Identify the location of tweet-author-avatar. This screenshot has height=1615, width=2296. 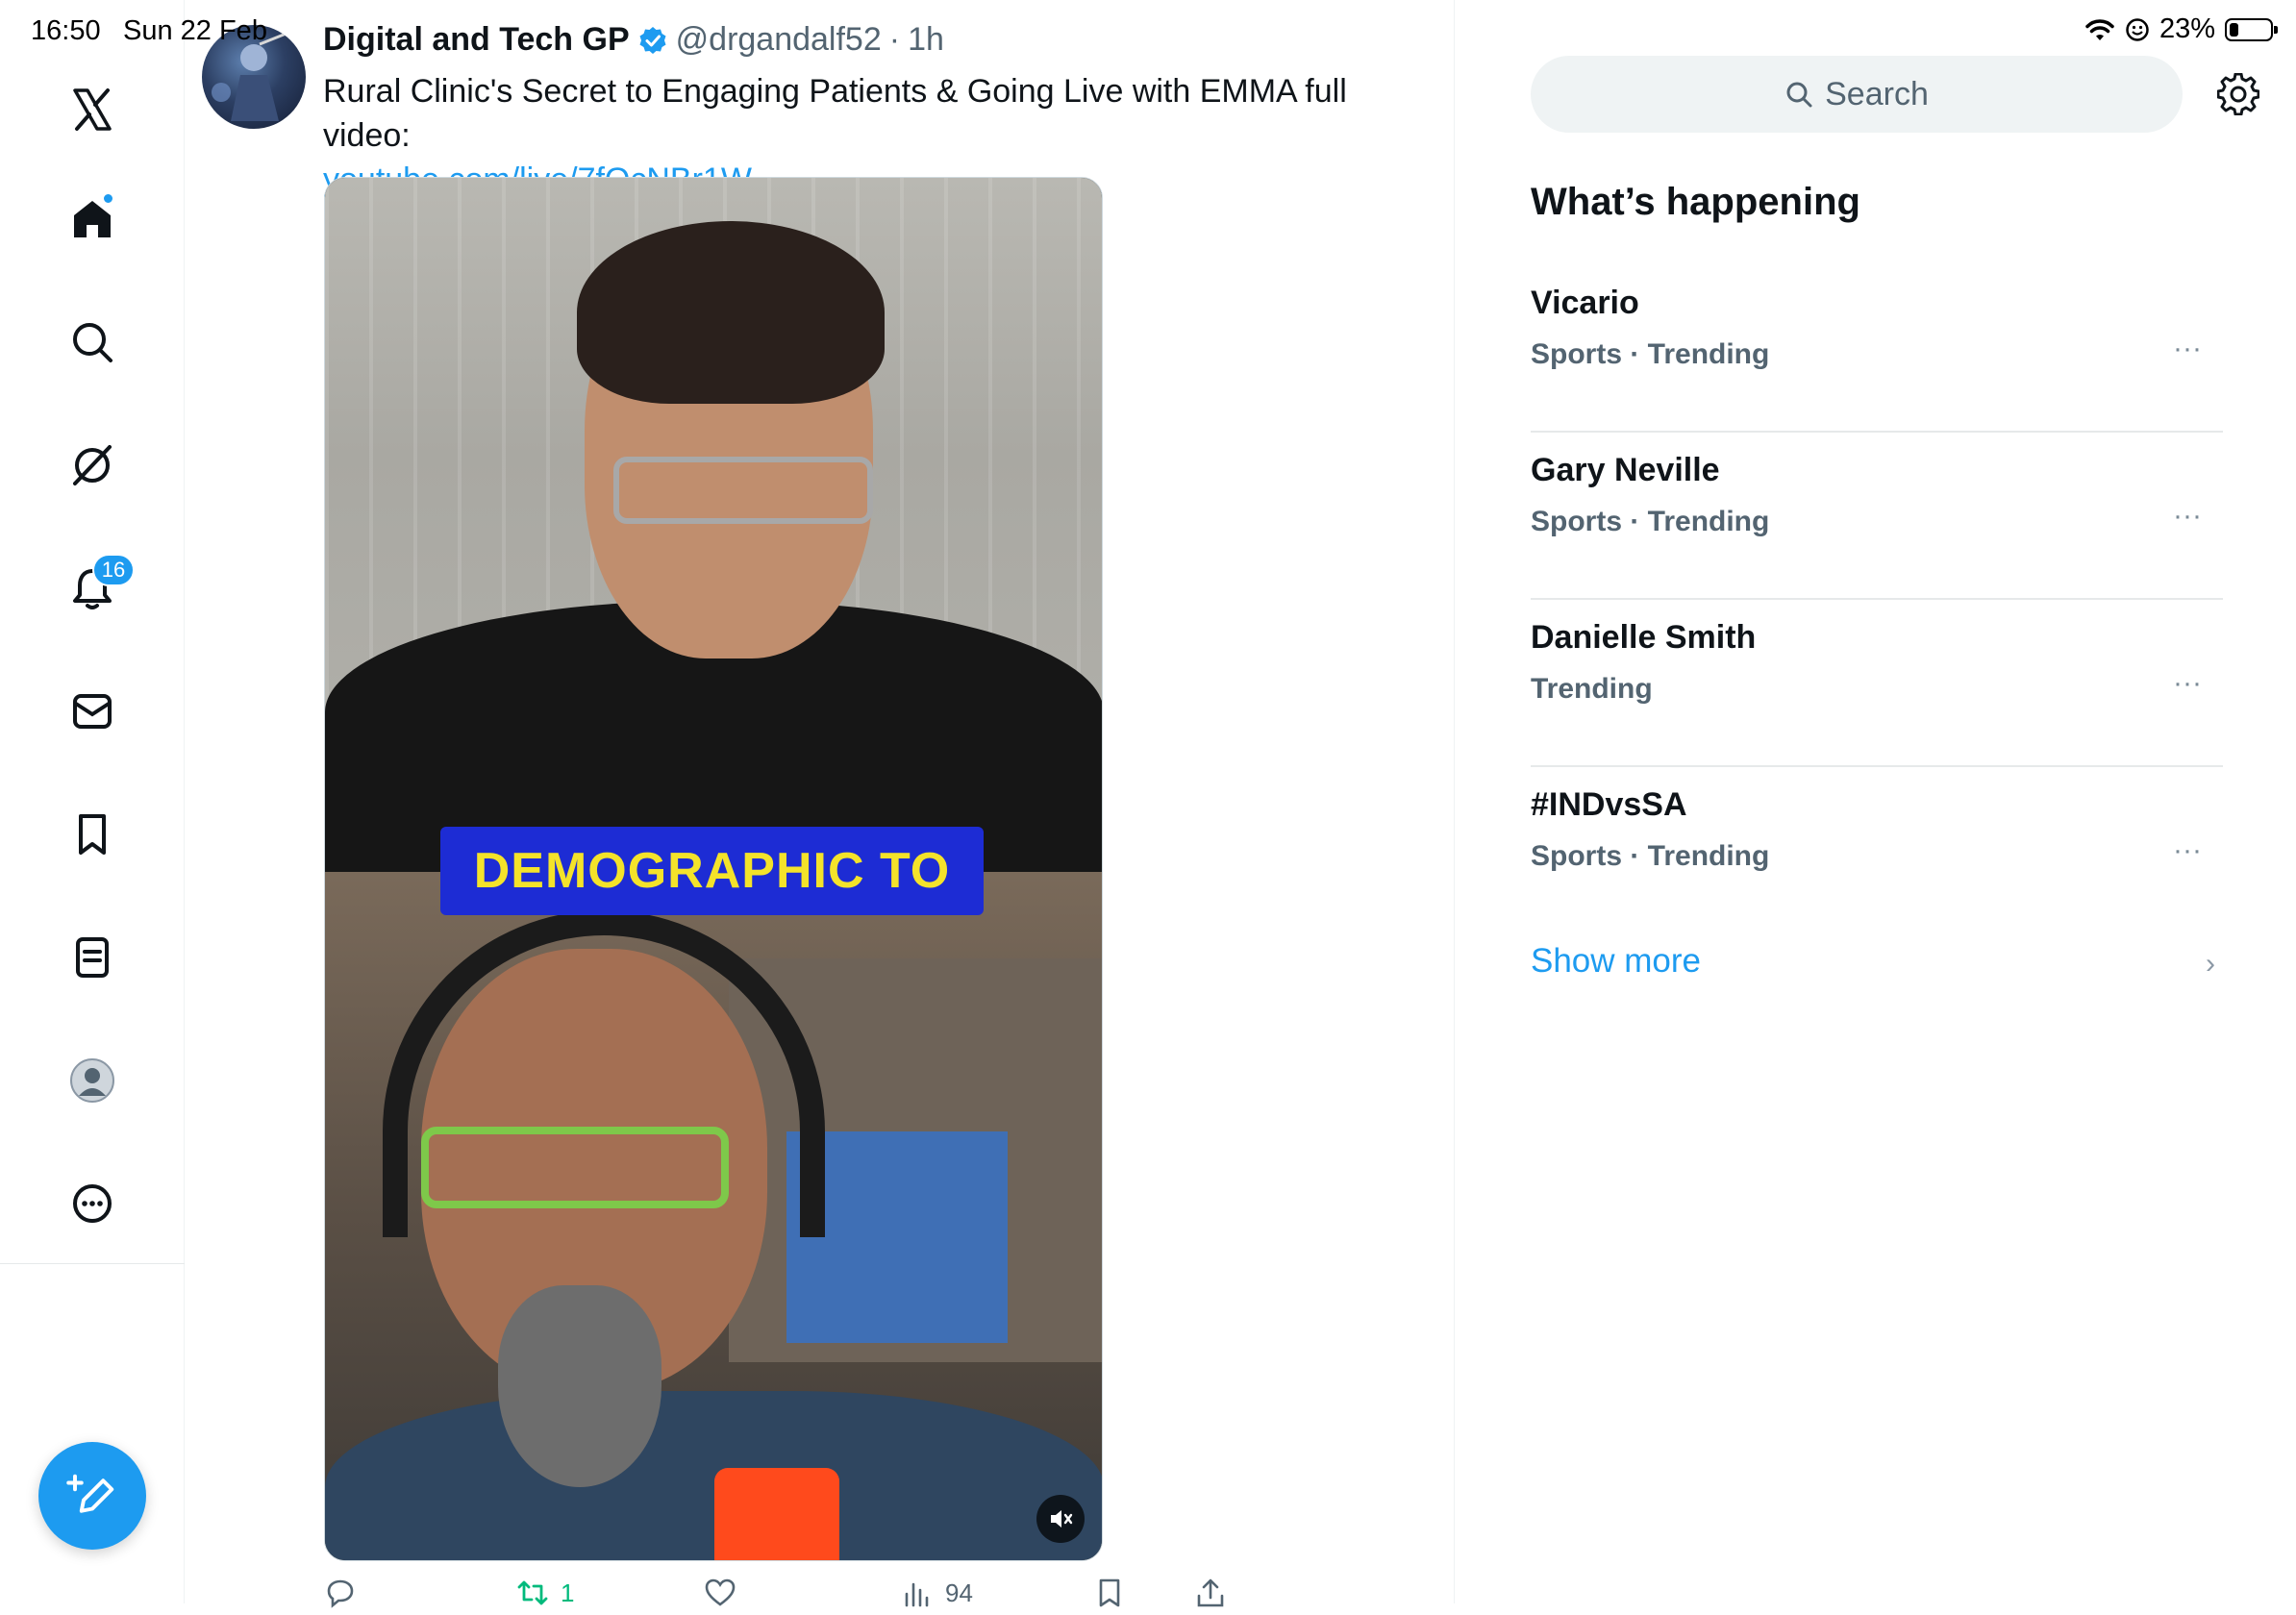
(254, 77).